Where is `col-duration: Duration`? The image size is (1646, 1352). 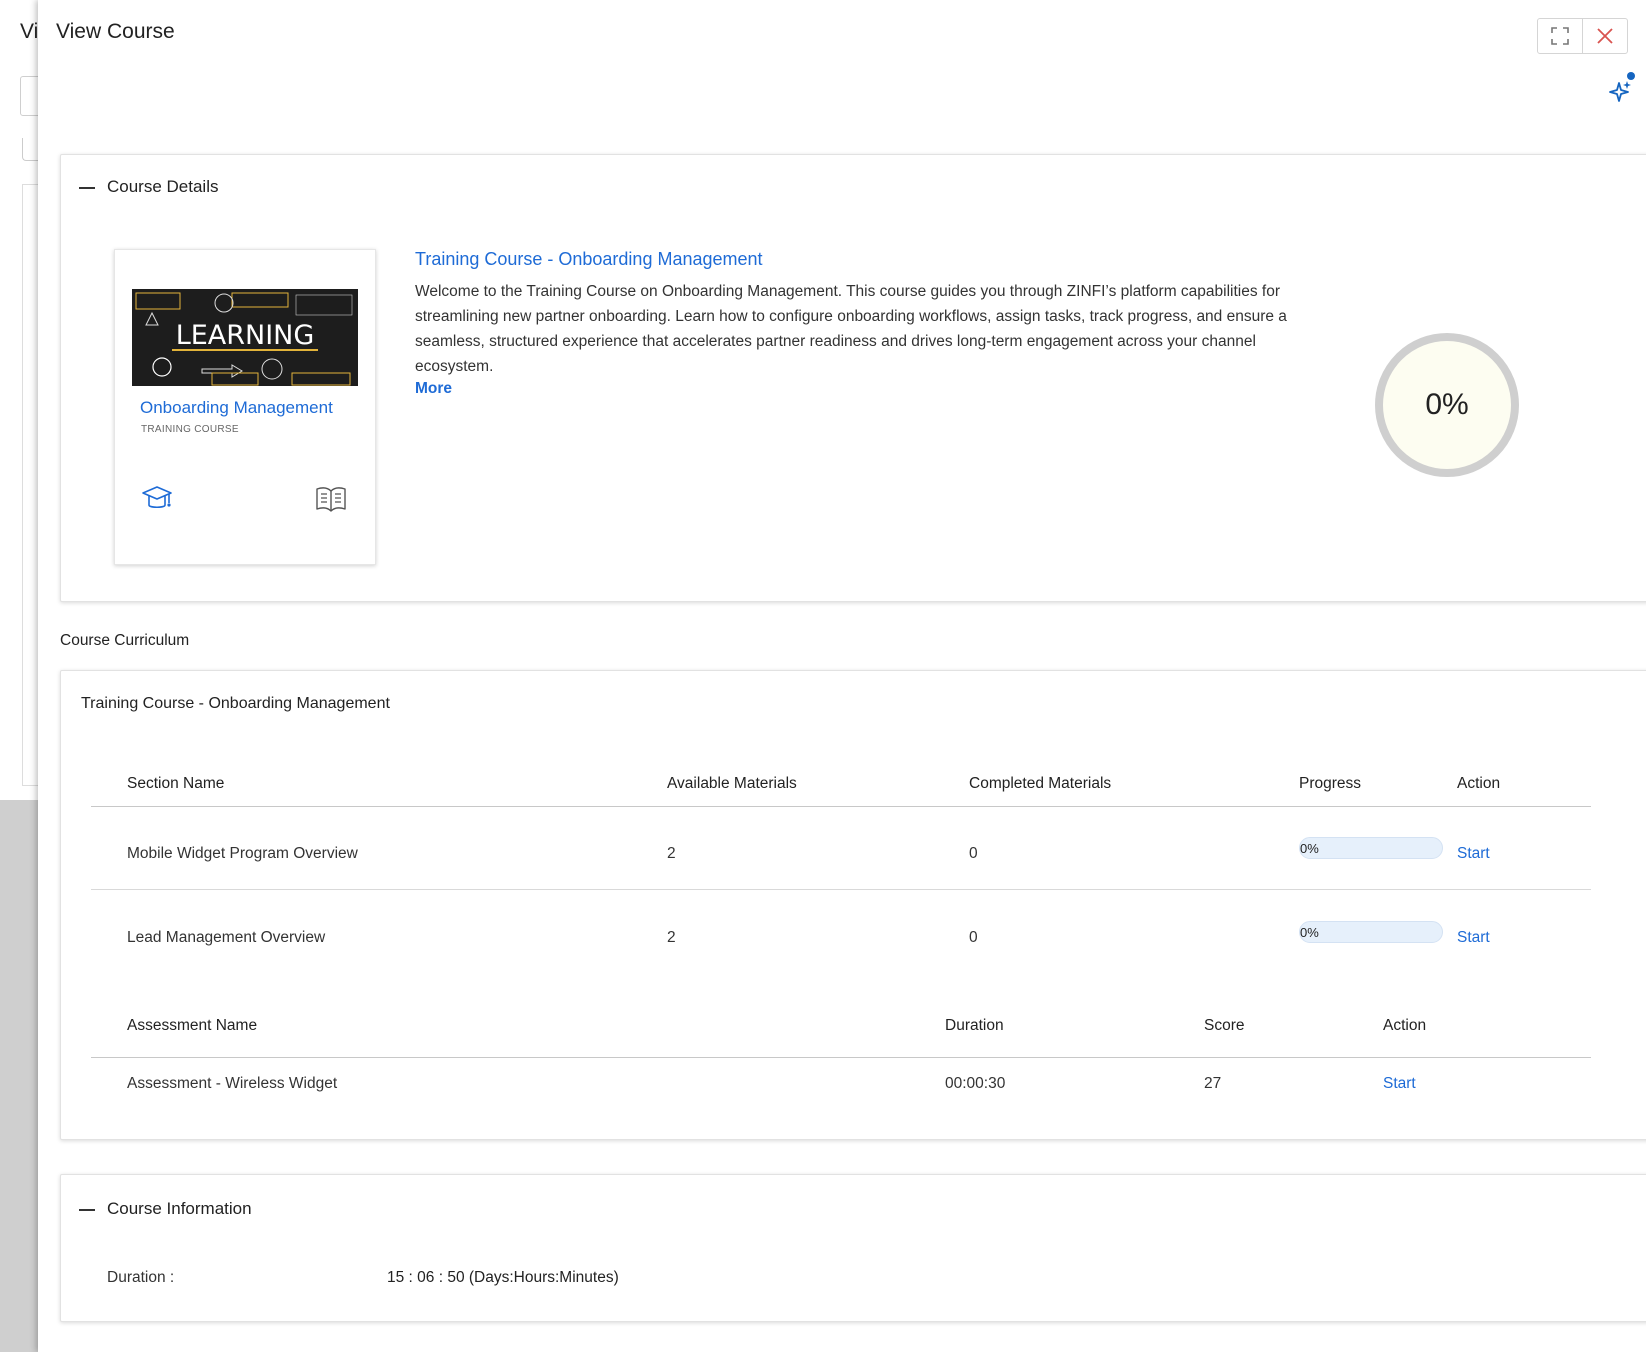 col-duration: Duration is located at coordinates (974, 1025).